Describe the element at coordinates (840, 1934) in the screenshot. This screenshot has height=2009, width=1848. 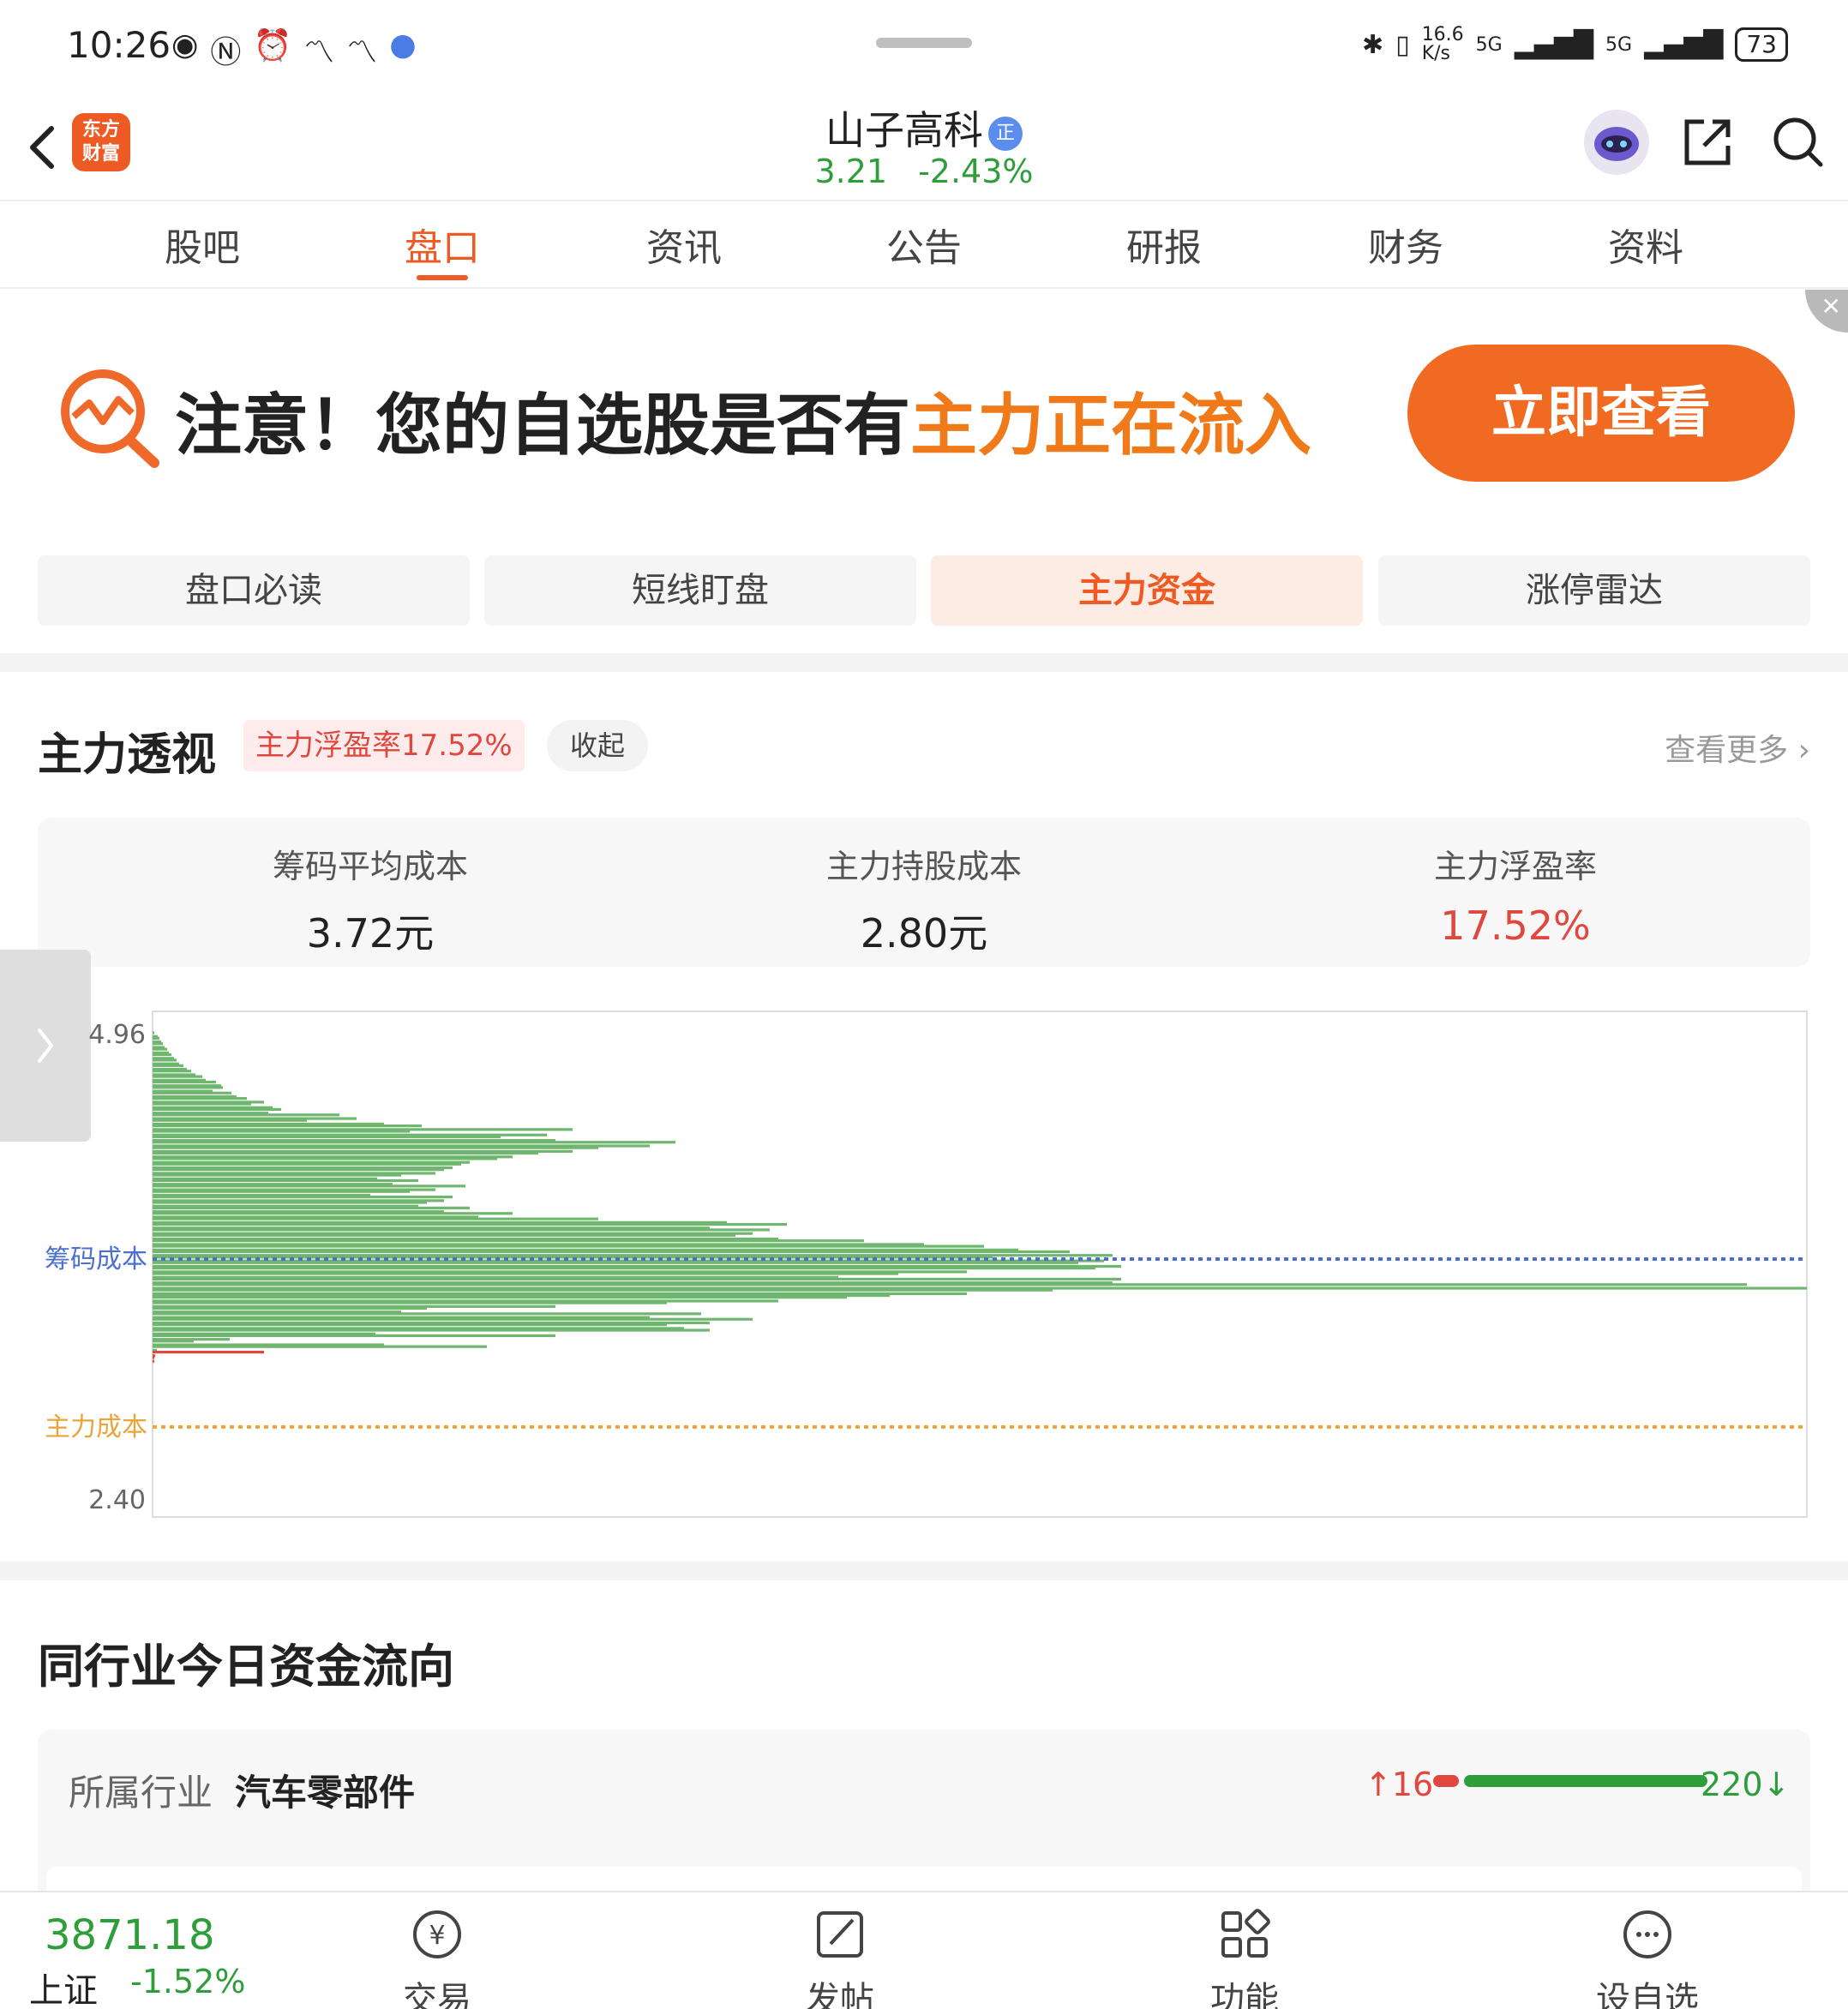
I see `edit-icon` at that location.